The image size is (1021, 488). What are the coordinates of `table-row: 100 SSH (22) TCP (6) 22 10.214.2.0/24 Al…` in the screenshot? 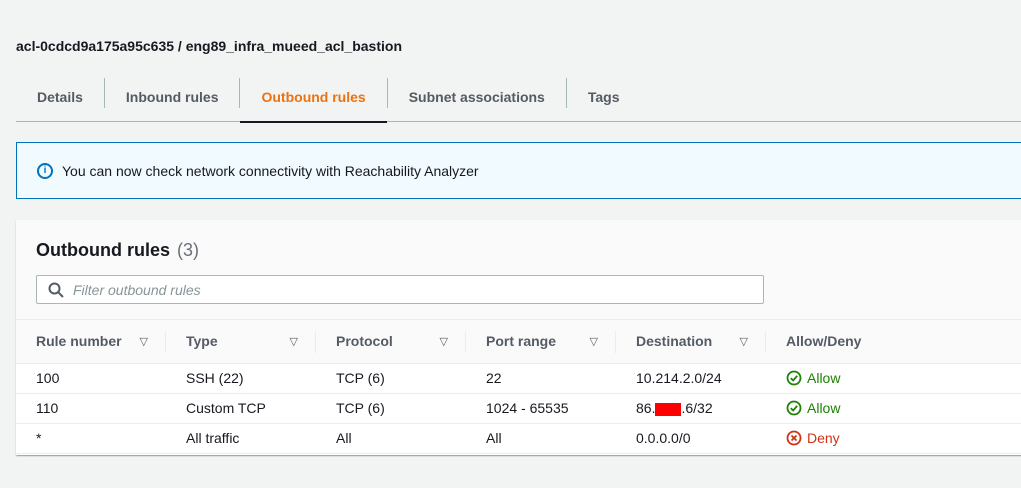 It's located at (518, 378).